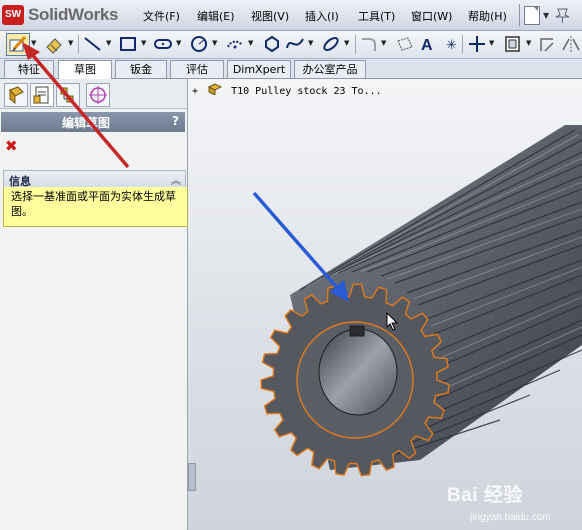 The width and height of the screenshot is (582, 530). Describe the element at coordinates (563, 15) in the screenshot. I see `pushpin-icon` at that location.